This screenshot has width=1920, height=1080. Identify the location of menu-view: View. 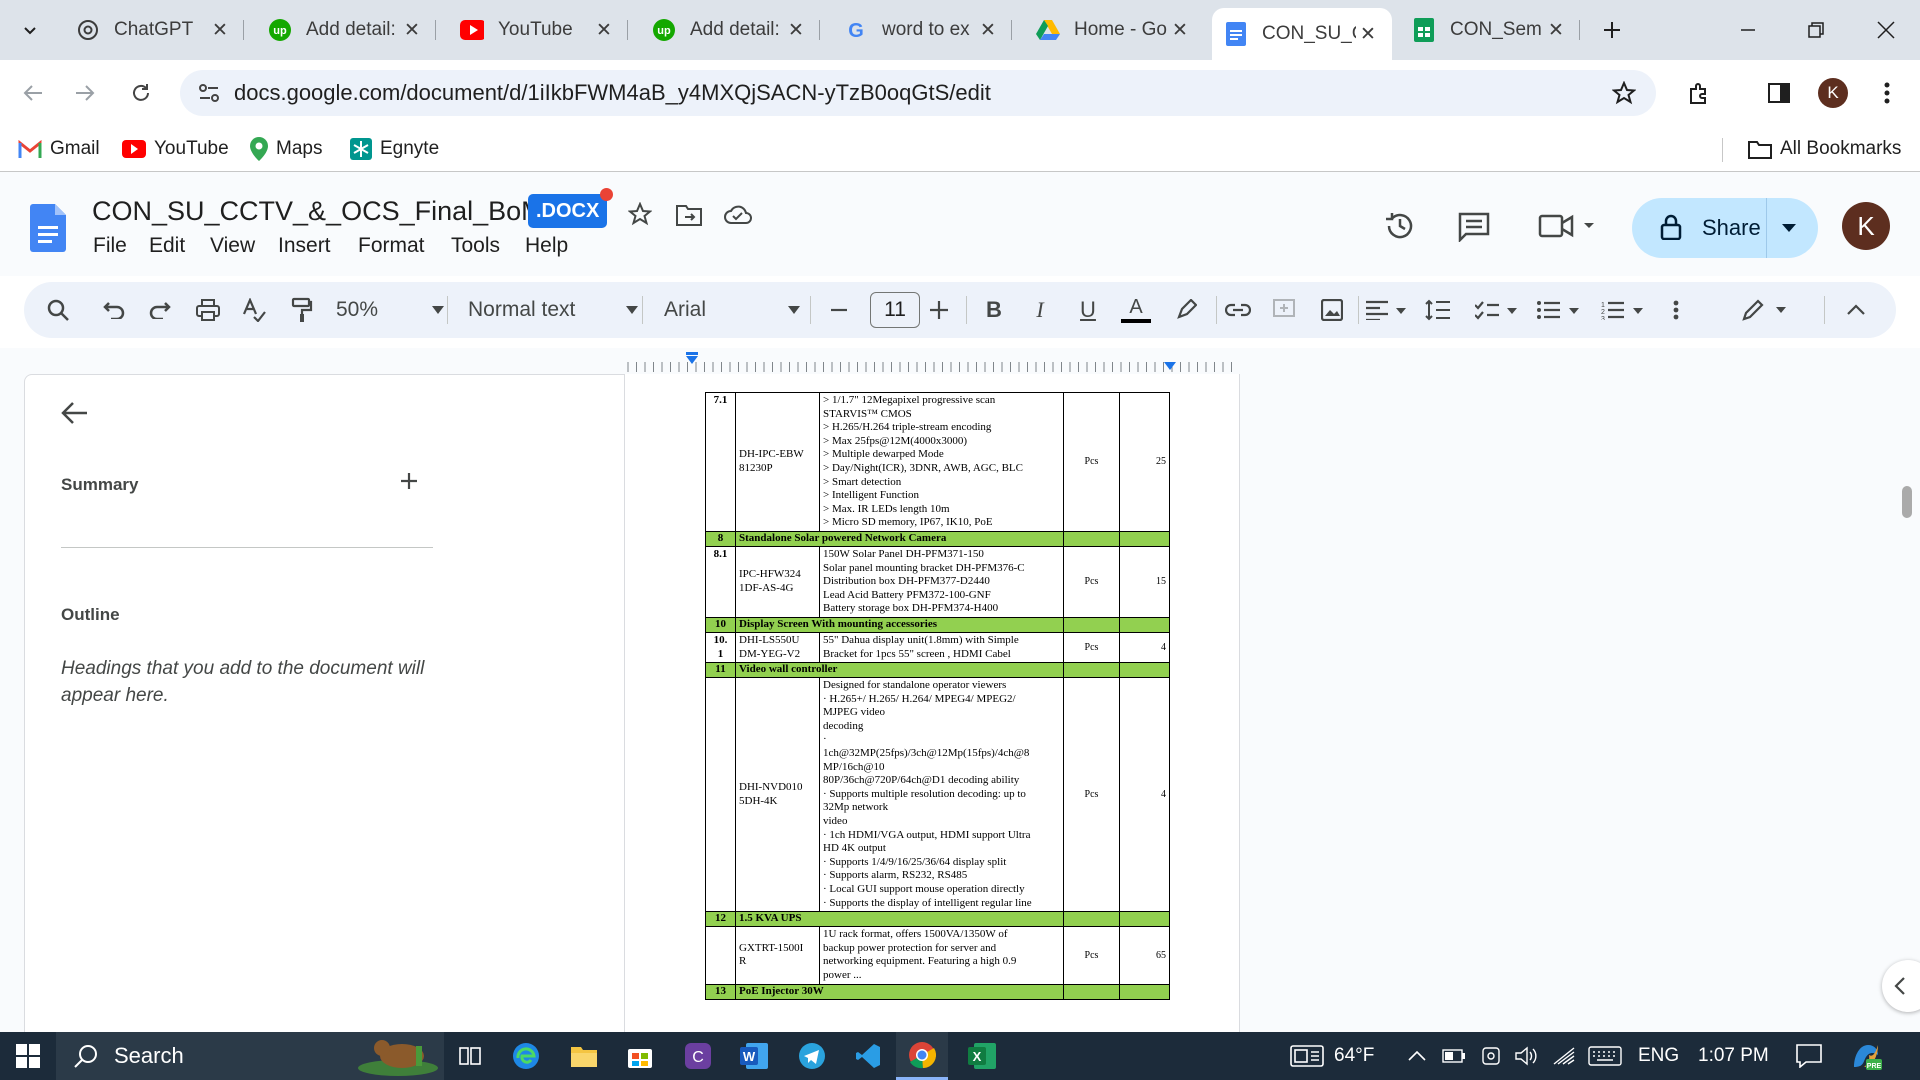
(232, 246).